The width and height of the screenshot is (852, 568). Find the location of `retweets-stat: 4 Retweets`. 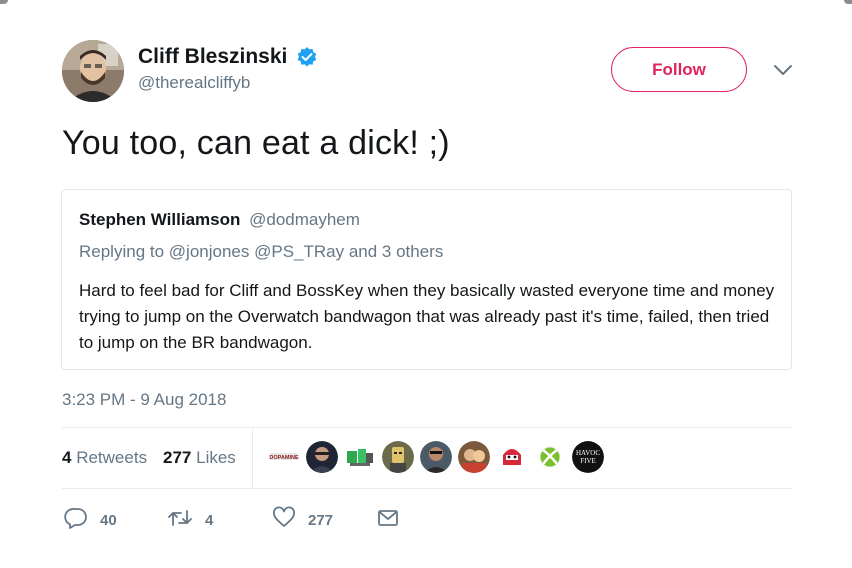

retweets-stat: 4 Retweets is located at coordinates (104, 458).